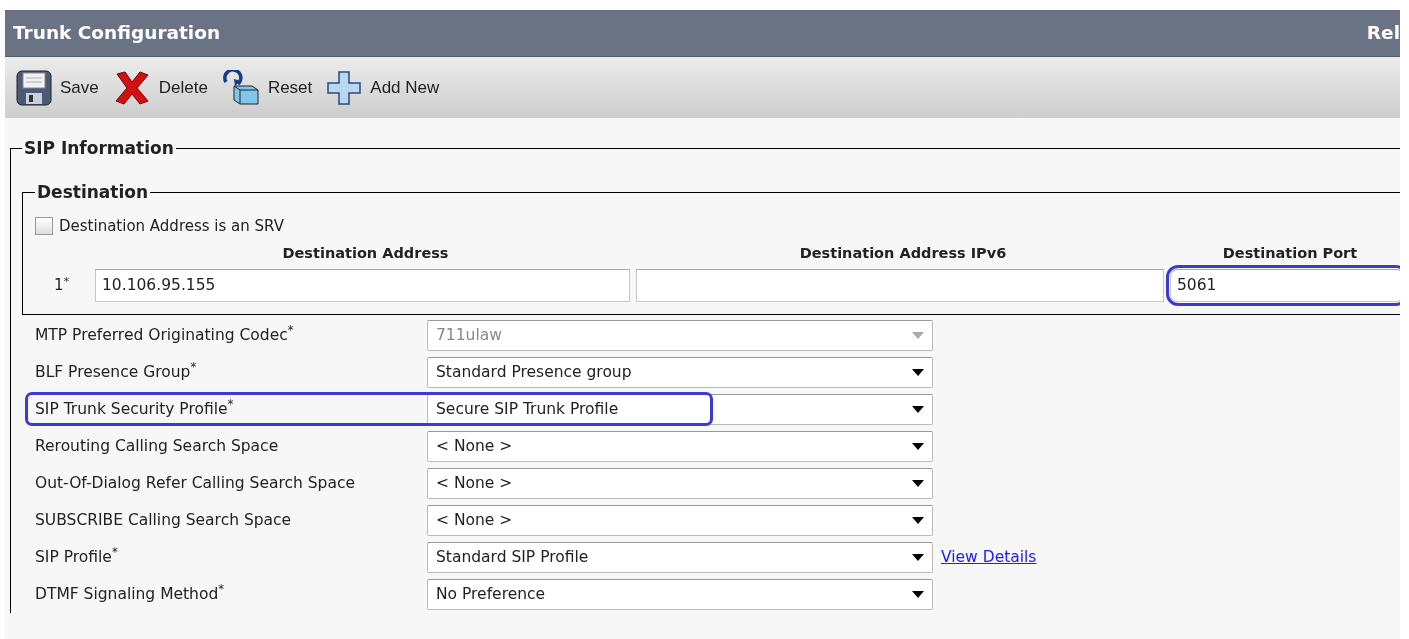 This screenshot has width=1409, height=639. Describe the element at coordinates (903, 254) in the screenshot. I see `column-header: Destination Address IPv6` at that location.